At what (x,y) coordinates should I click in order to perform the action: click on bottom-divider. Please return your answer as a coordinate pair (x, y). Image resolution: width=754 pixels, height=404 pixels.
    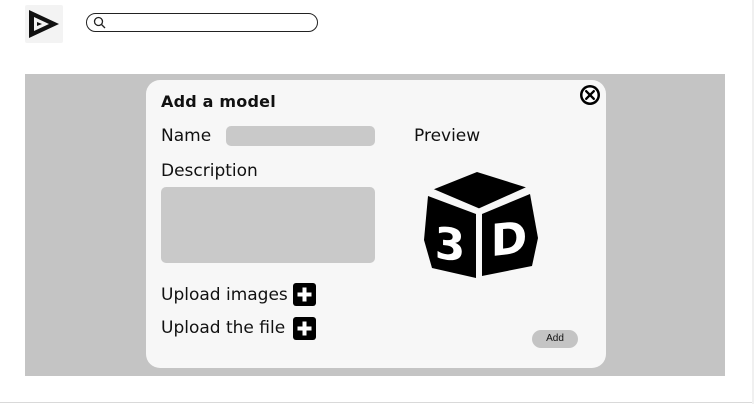
    Looking at the image, I should click on (377, 402).